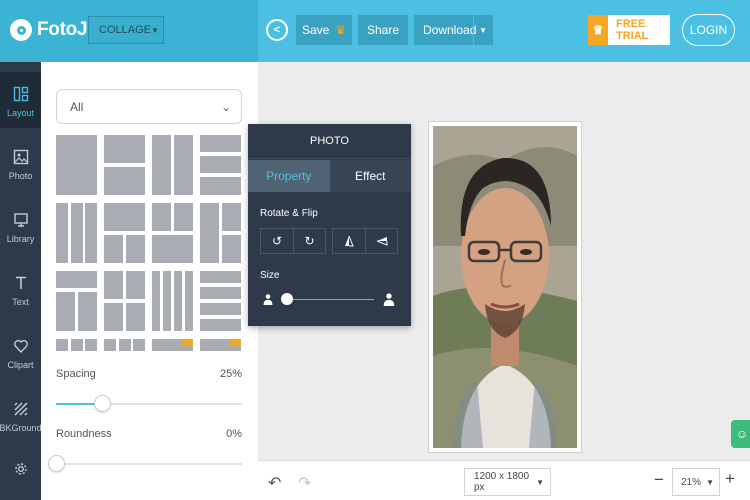  I want to click on spacing-slider-knob, so click(102, 403).